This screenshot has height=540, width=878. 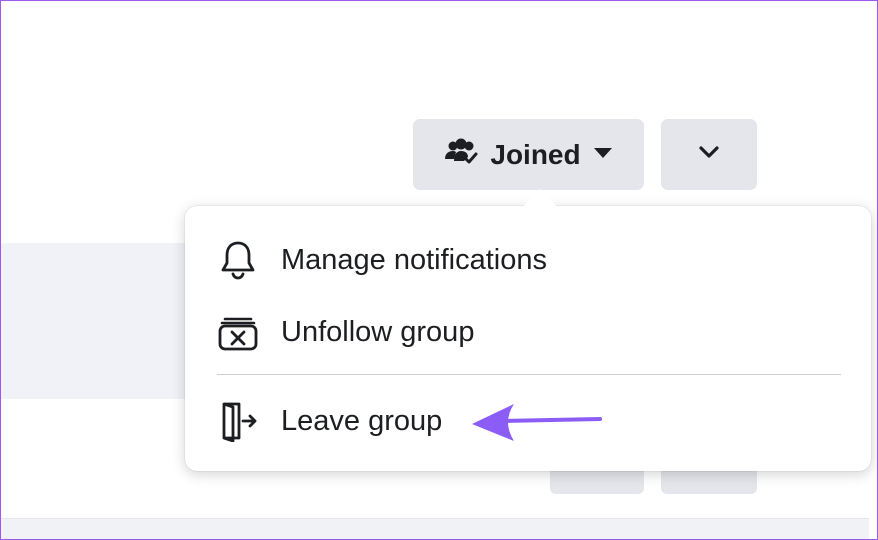 I want to click on more-options-button, so click(x=709, y=154).